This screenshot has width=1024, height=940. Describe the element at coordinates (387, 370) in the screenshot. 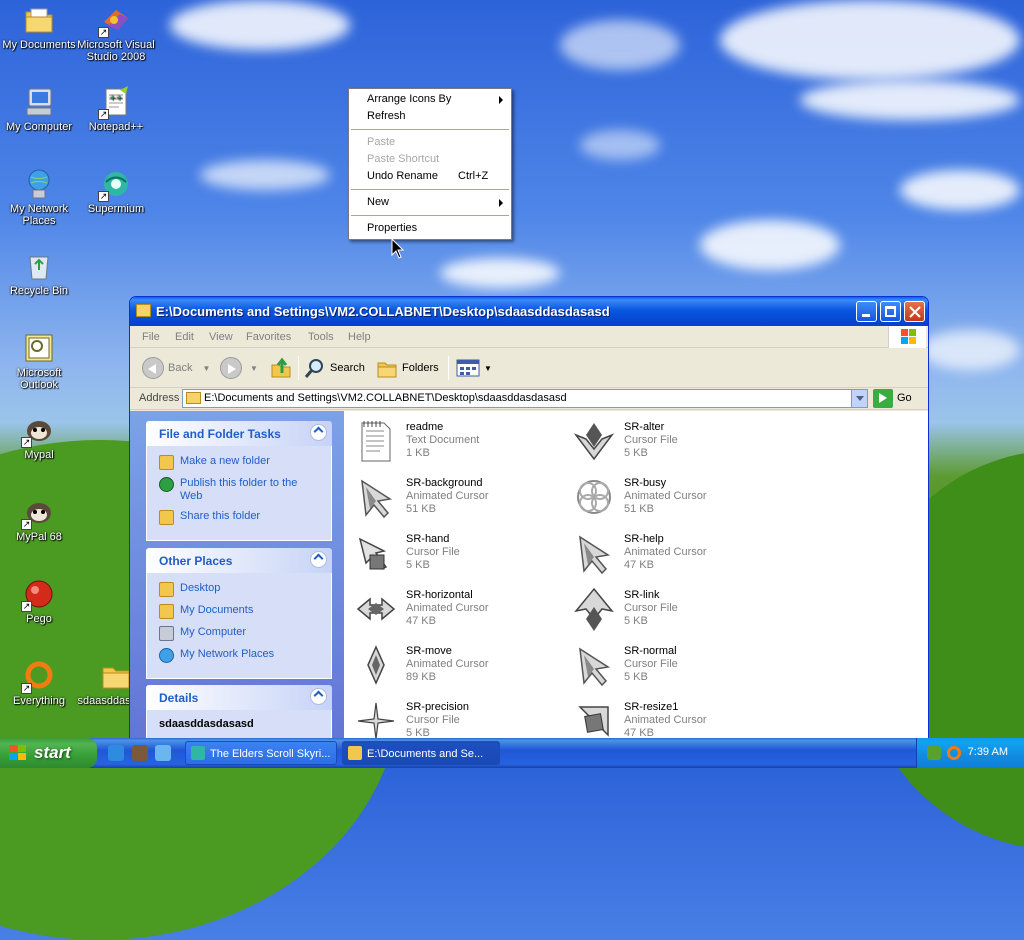

I see `folders-icon` at that location.